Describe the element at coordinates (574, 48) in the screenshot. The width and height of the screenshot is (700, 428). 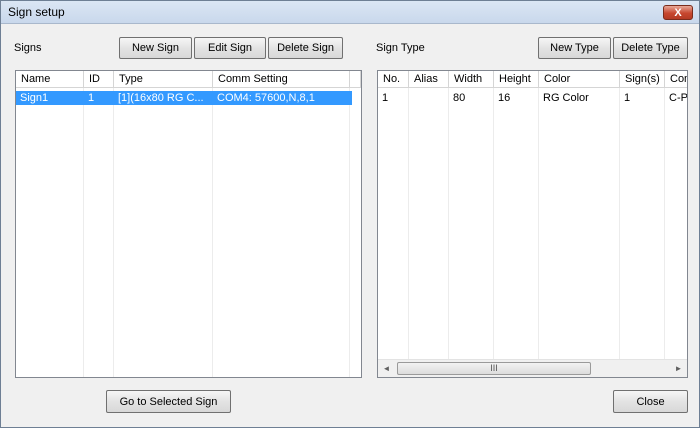
I see `new-type-button: New Type` at that location.